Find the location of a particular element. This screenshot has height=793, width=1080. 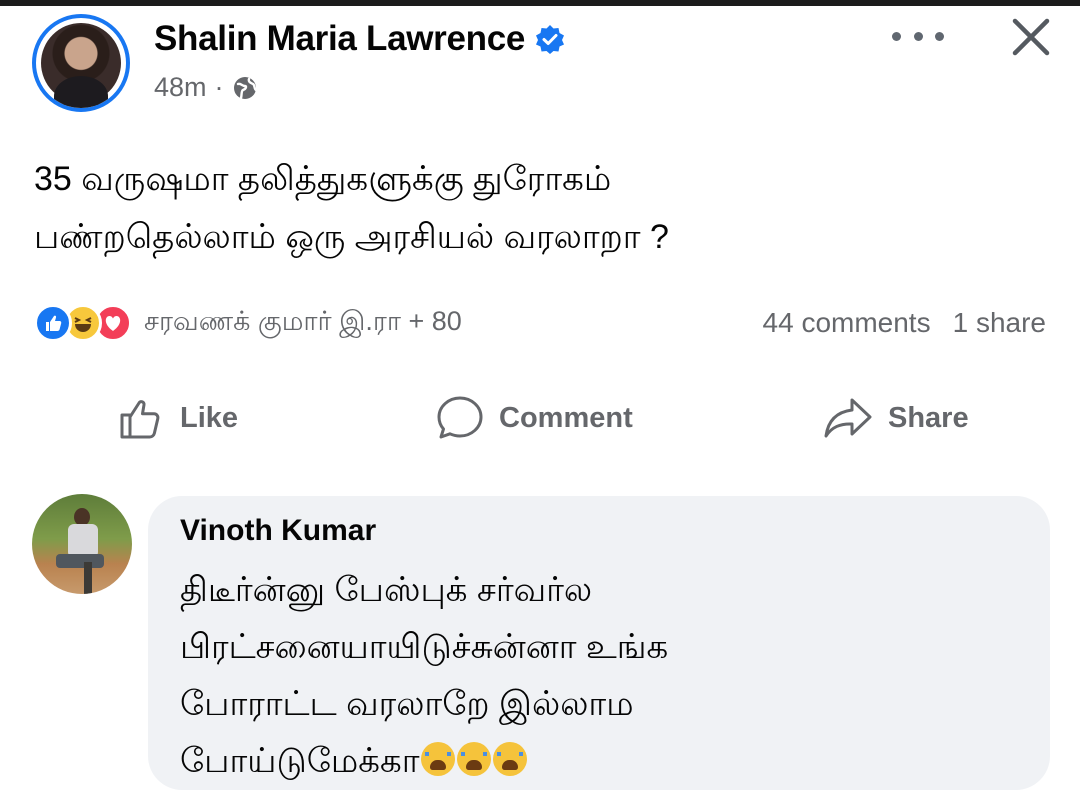

share-arrow-icon is located at coordinates (848, 418).